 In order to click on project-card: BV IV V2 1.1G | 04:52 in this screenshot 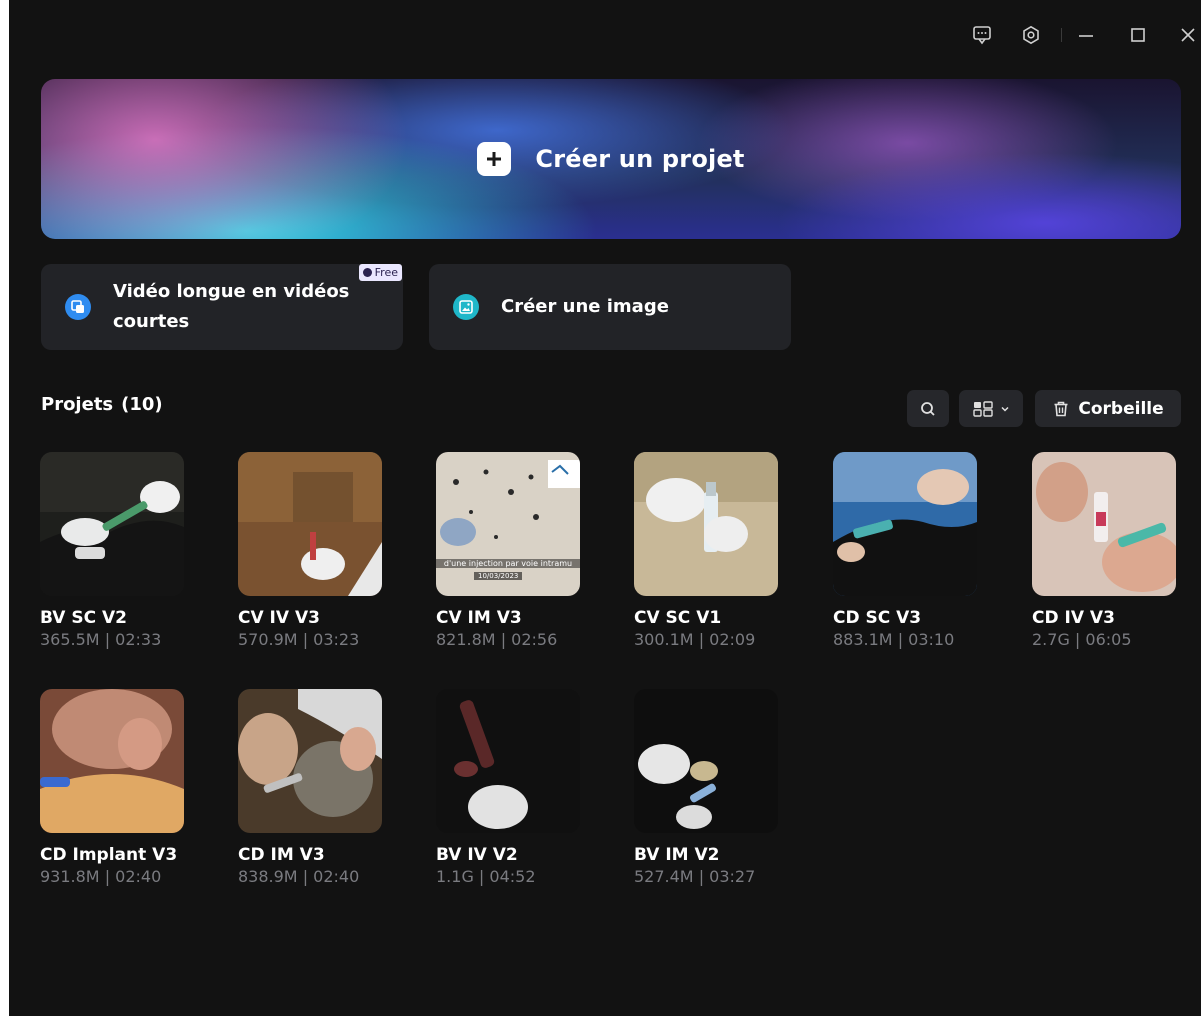, I will do `click(511, 787)`.